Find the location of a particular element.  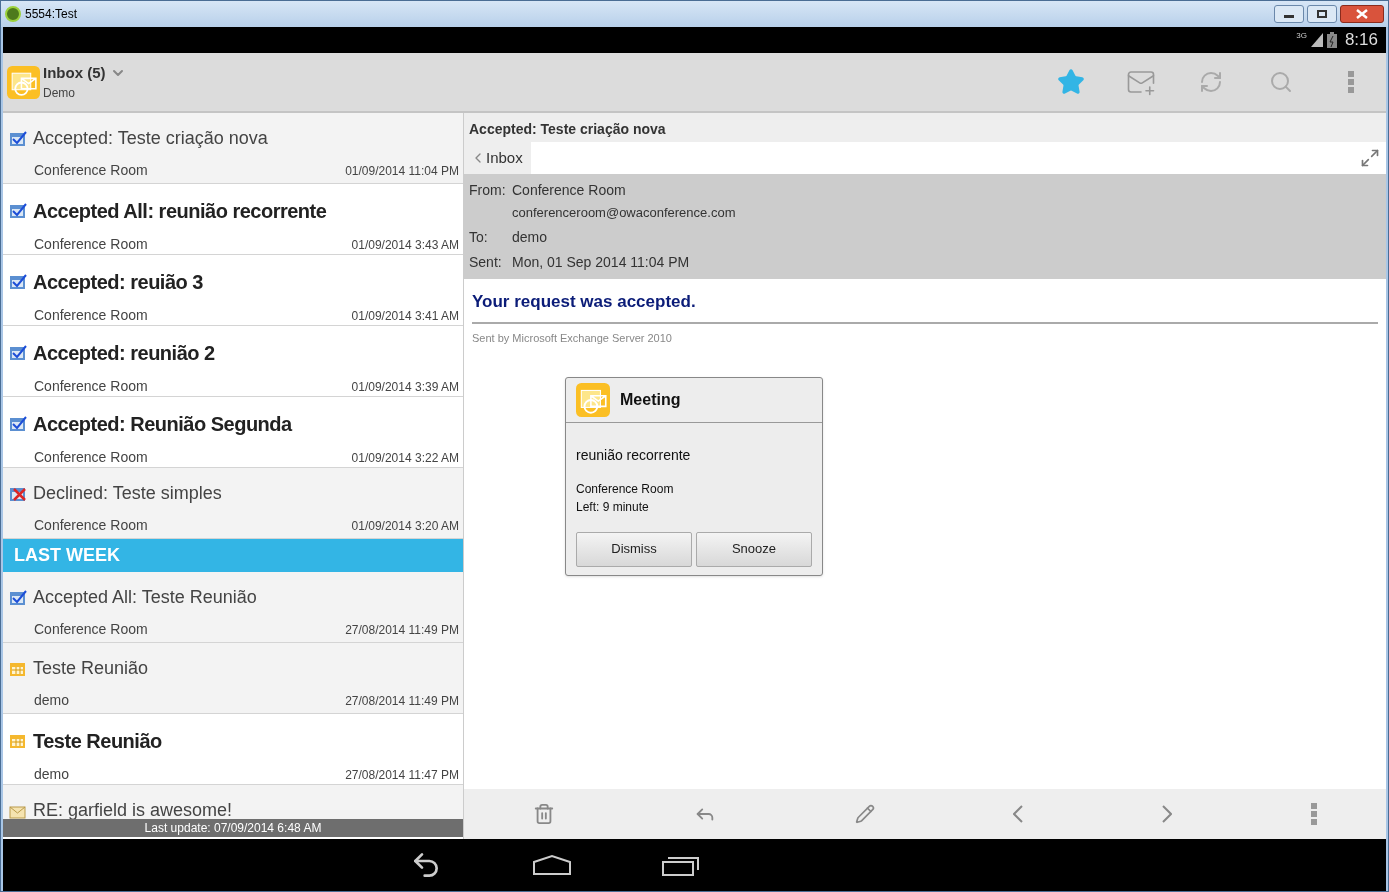

message-date: 27/08/2014 11:47 PM is located at coordinates (402, 775).